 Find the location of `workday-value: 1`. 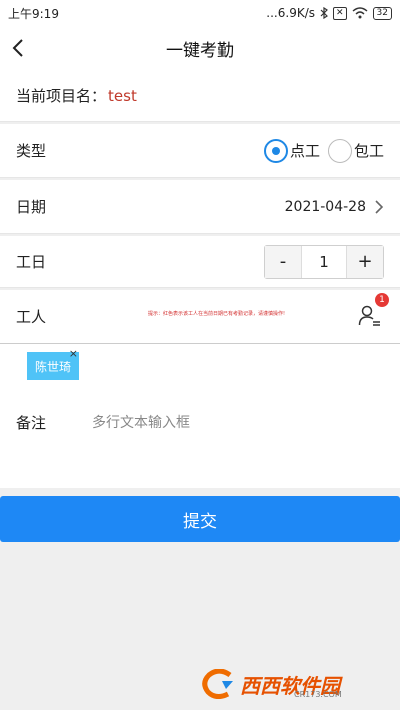

workday-value: 1 is located at coordinates (324, 261).